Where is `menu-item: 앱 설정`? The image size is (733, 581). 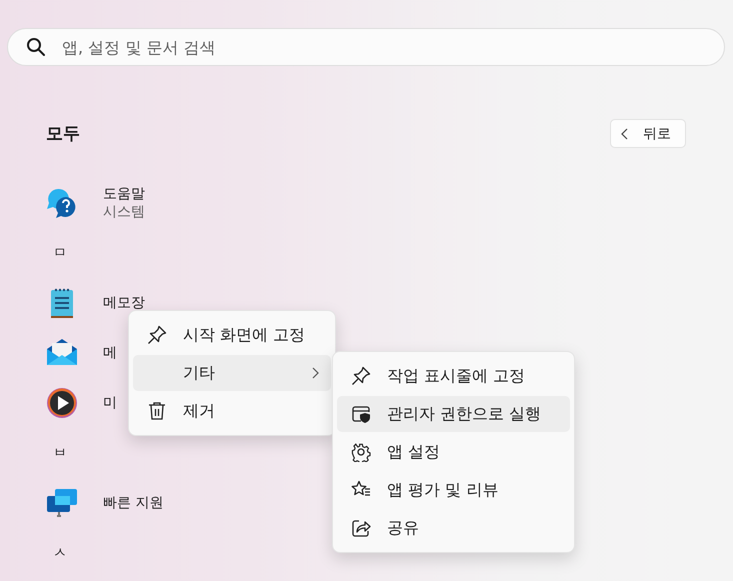
menu-item: 앱 설정 is located at coordinates (453, 452).